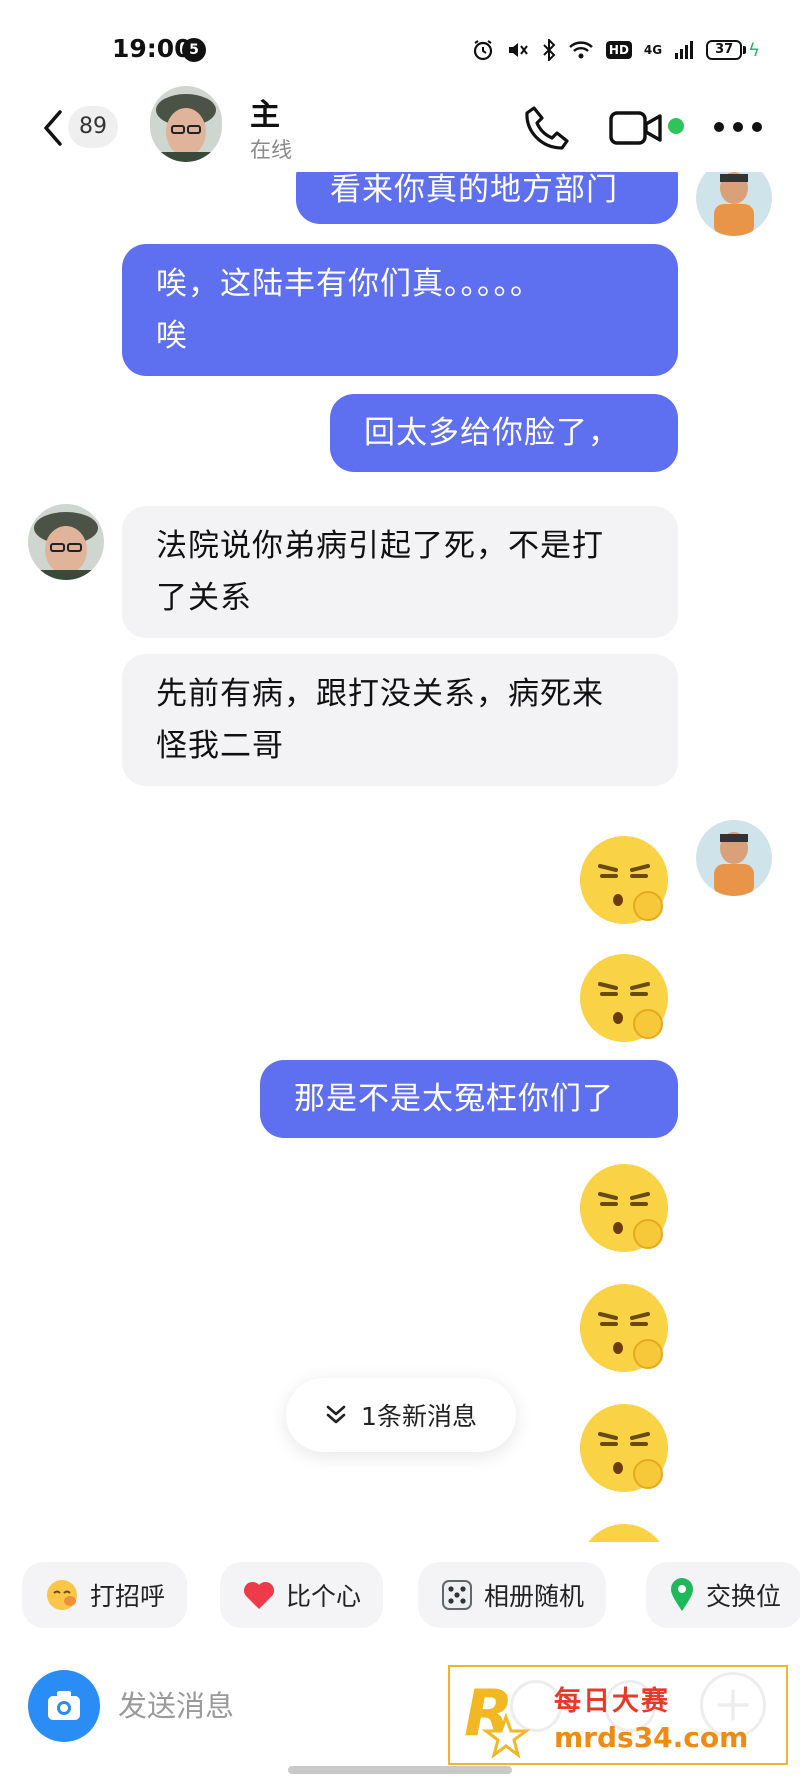  Describe the element at coordinates (724, 50) in the screenshot. I see `battery-level: 37` at that location.